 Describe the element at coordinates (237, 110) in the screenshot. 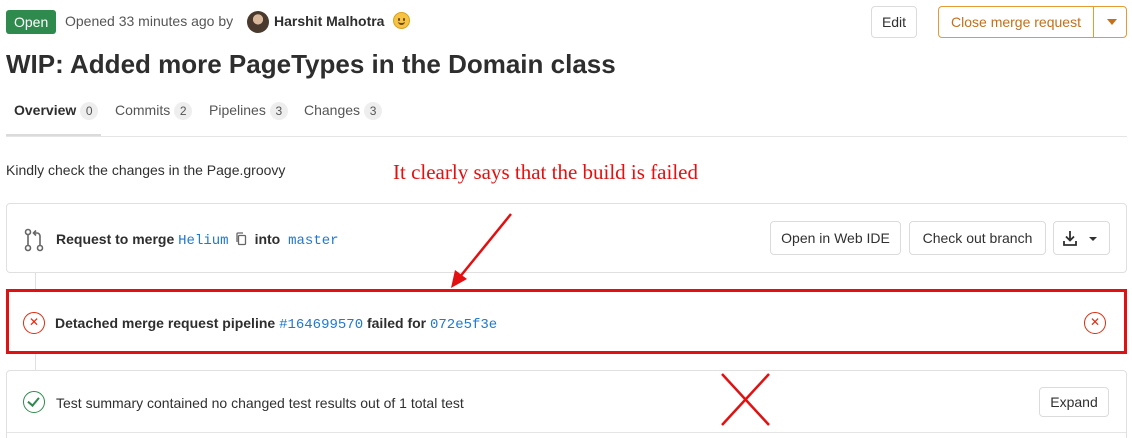

I see `tab-label: Pipelines` at that location.